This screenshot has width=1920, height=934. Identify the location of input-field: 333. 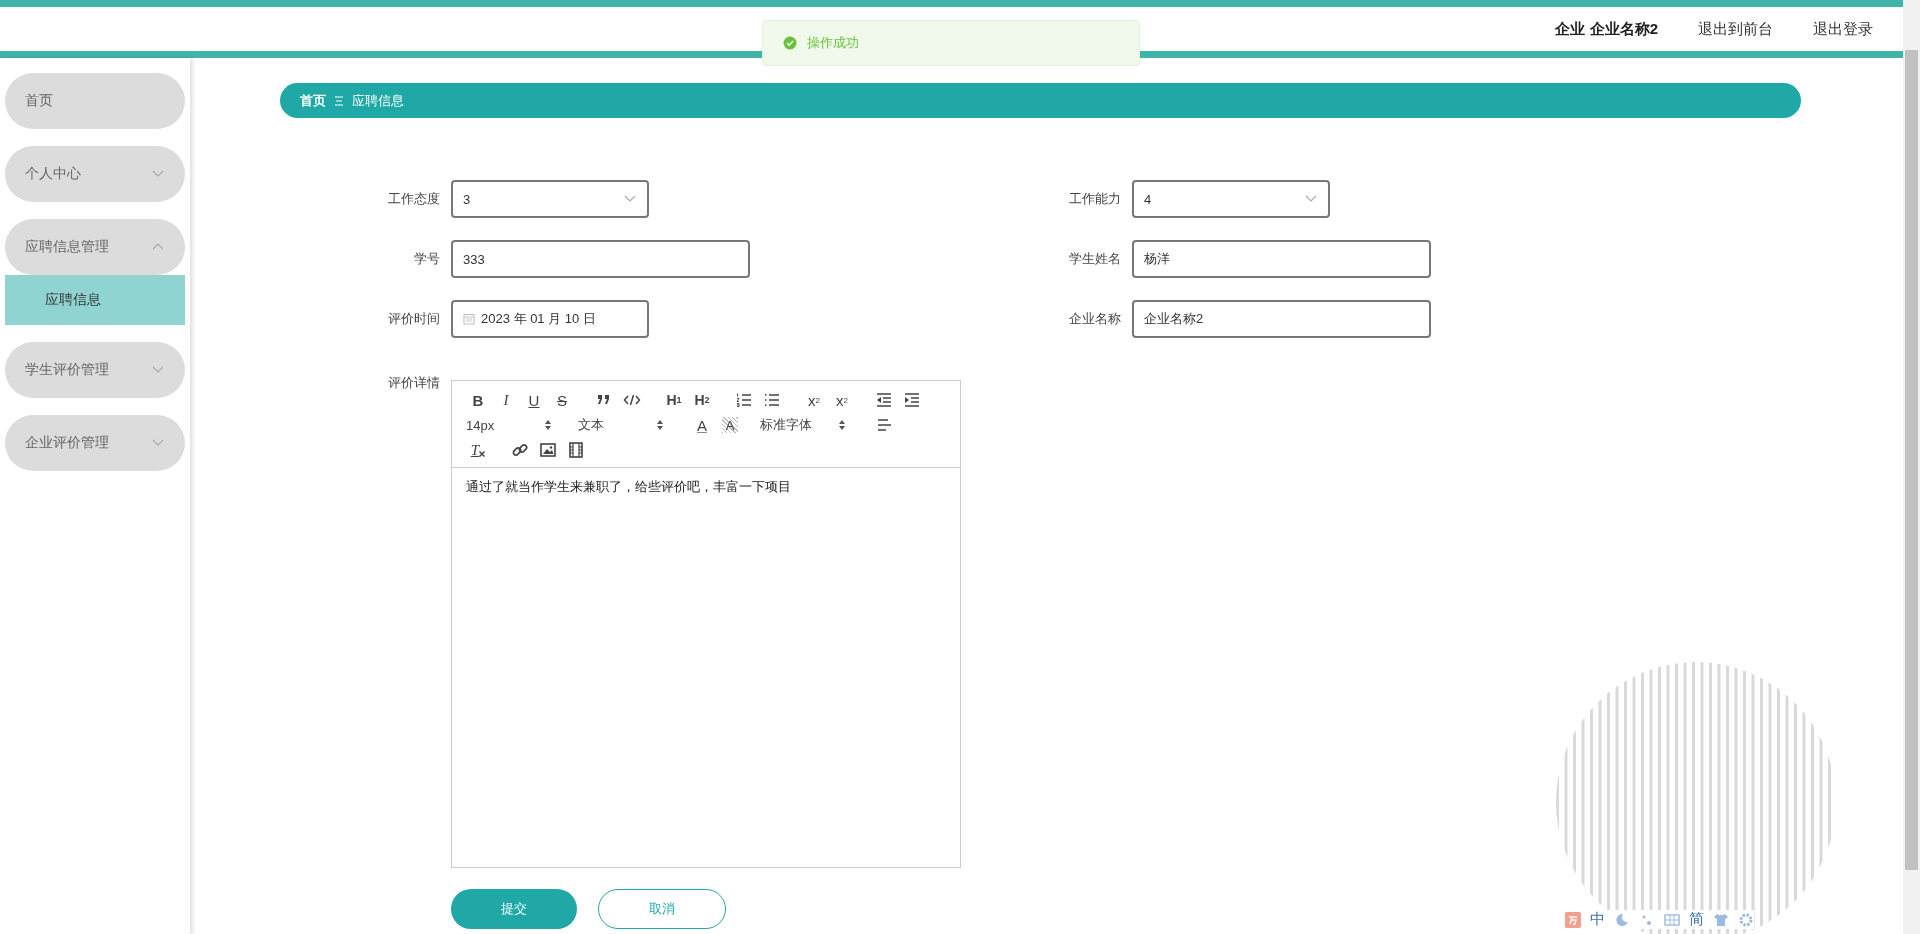
(600, 259).